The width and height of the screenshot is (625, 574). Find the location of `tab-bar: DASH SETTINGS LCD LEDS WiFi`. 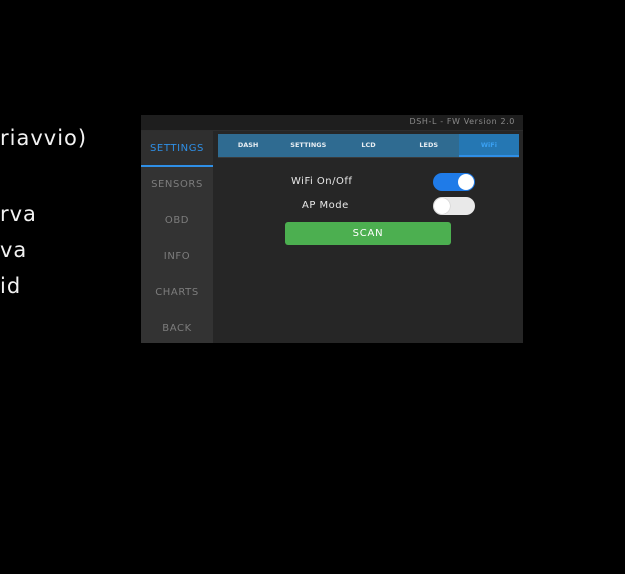

tab-bar: DASH SETTINGS LCD LEDS WiFi is located at coordinates (369, 146).